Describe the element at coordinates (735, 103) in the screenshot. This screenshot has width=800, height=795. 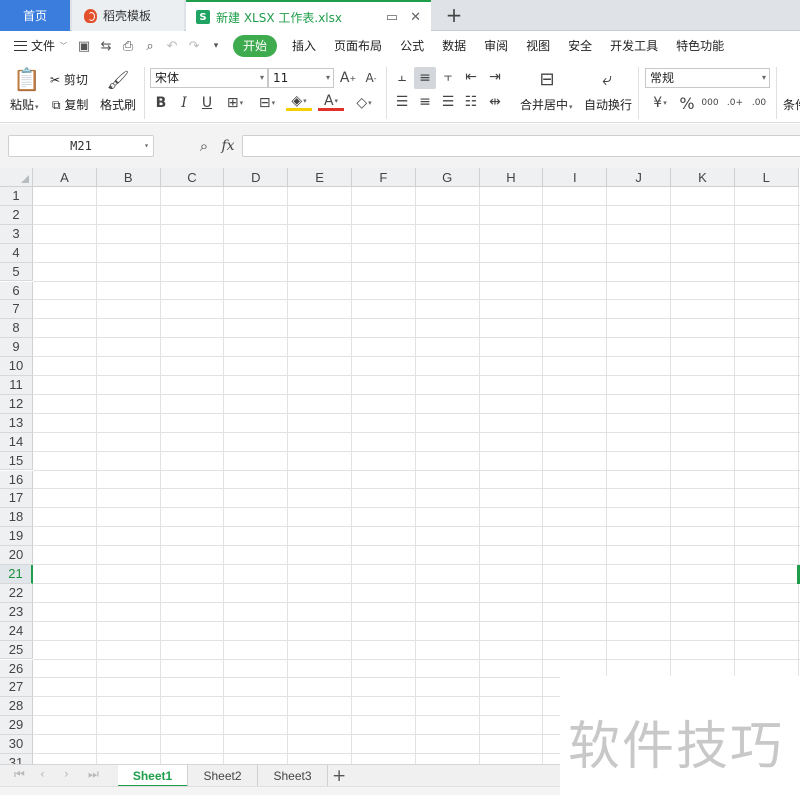
I see `increase-decimal-icon: .0+` at that location.